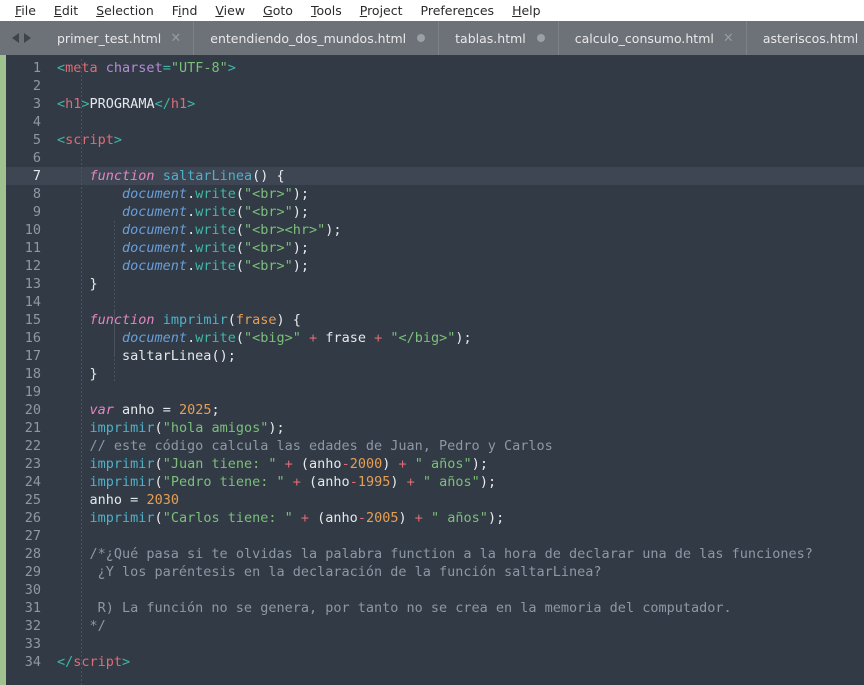 The image size is (864, 685). What do you see at coordinates (230, 10) in the screenshot?
I see `menu-item-view: View` at bounding box center [230, 10].